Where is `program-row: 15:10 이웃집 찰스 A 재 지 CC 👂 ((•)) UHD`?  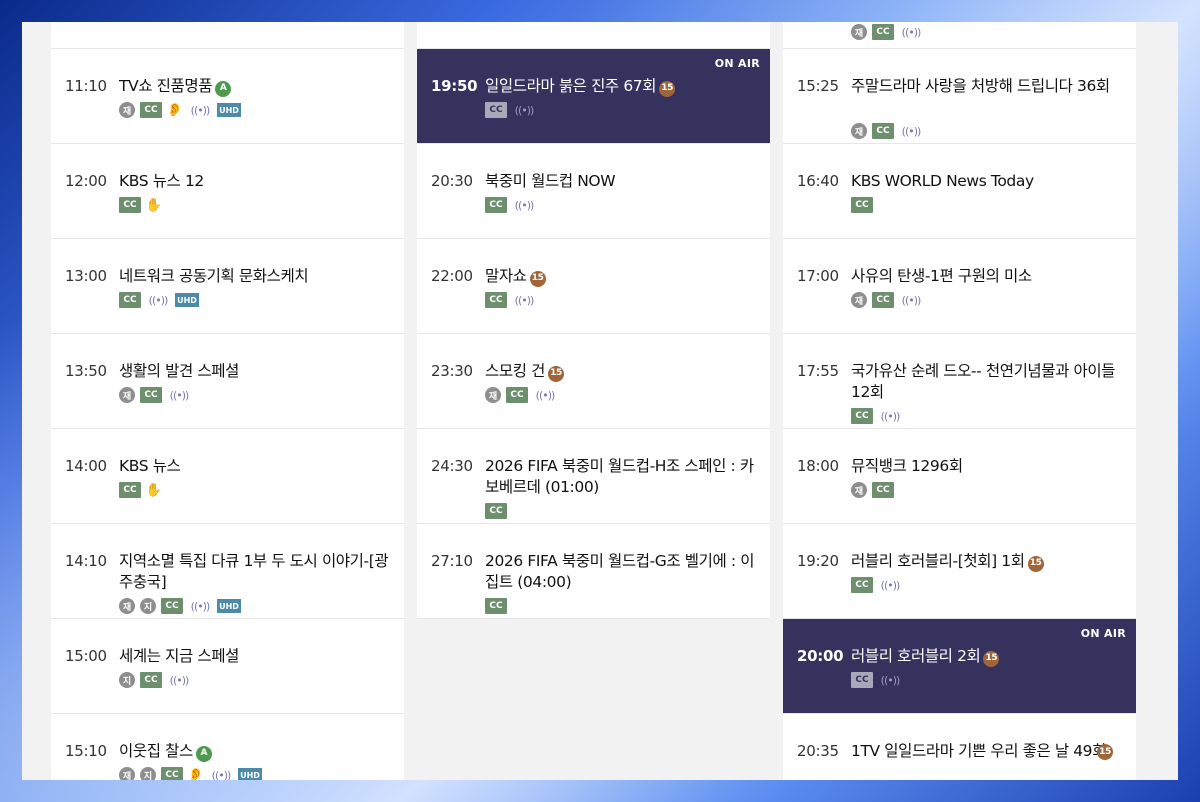 program-row: 15:10 이웃집 찰스 A 재 지 CC 👂 ((•)) UHD is located at coordinates (227, 747).